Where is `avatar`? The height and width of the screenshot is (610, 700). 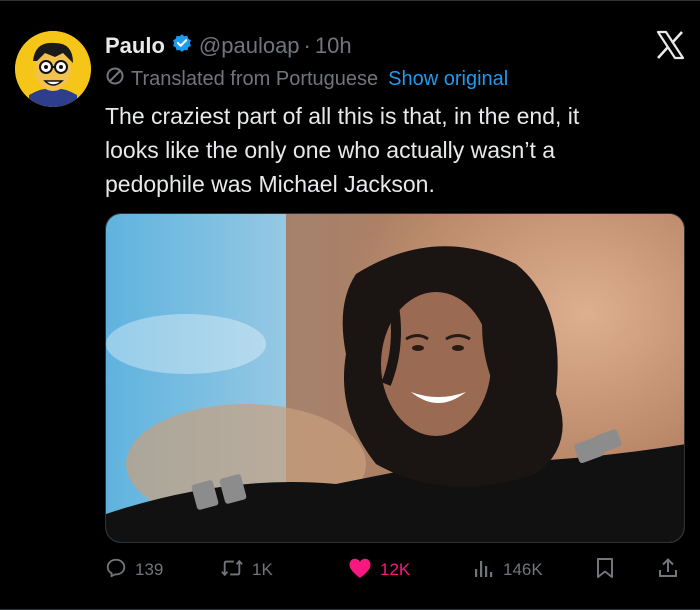
avatar is located at coordinates (53, 69).